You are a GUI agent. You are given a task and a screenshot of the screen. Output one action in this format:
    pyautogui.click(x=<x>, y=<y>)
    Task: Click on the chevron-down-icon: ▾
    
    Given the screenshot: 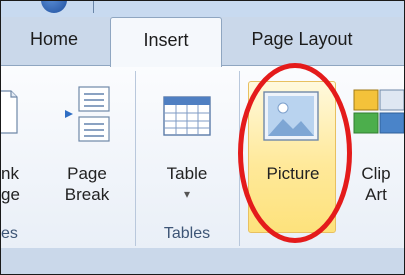 What is the action you would take?
    pyautogui.click(x=187, y=194)
    